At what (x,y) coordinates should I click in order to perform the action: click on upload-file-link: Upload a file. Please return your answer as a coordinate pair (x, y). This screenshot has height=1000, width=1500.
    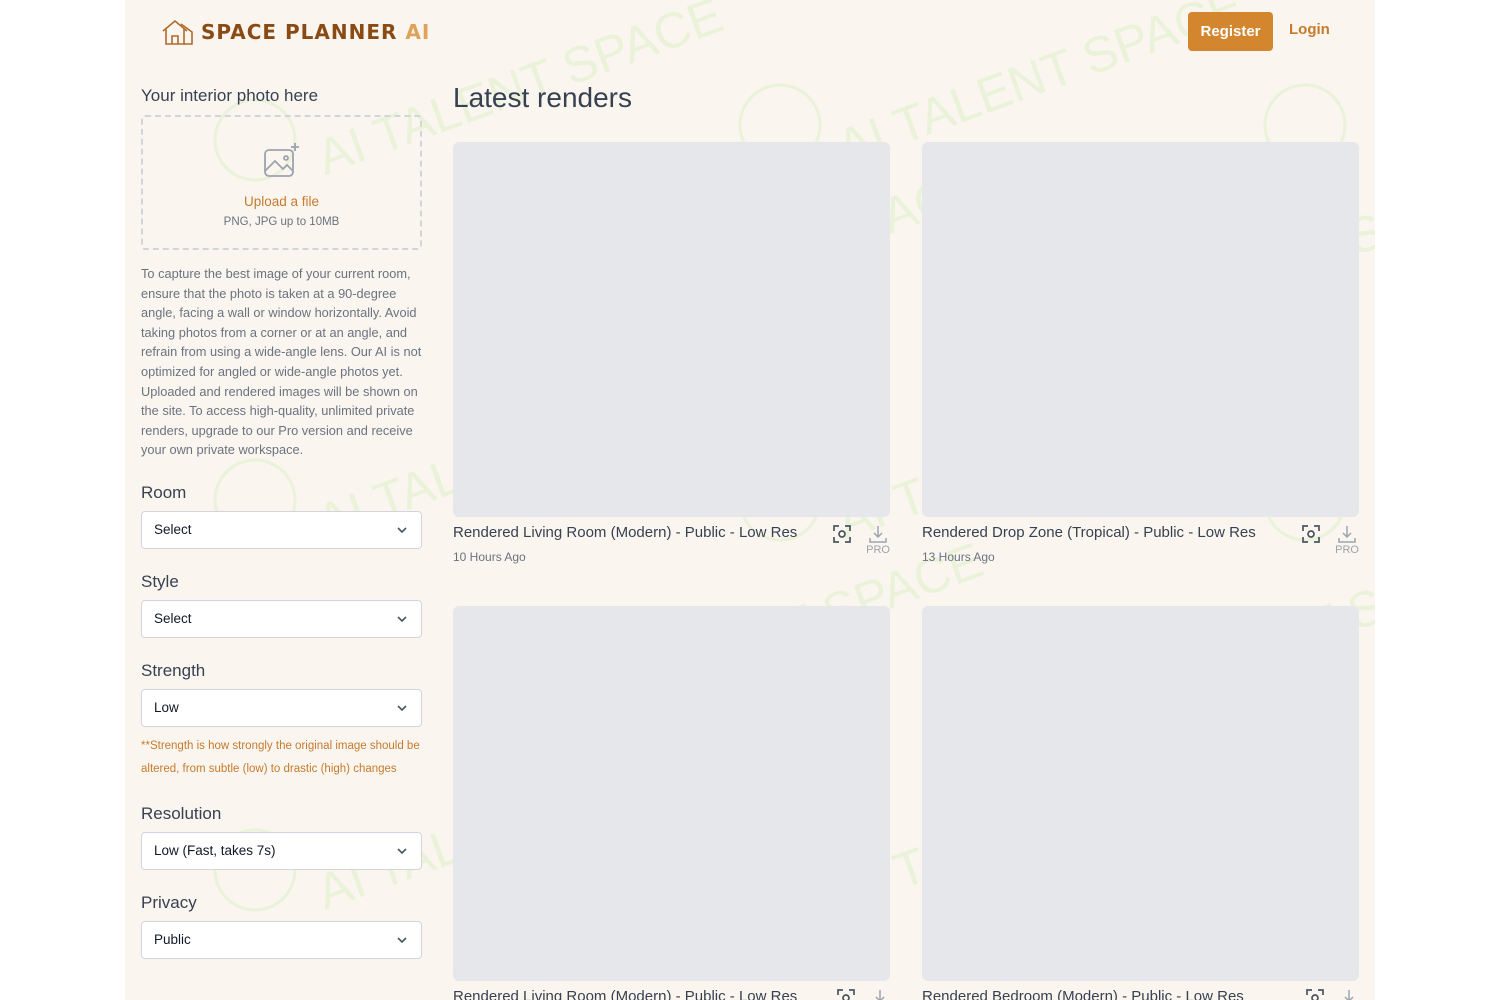
    Looking at the image, I should click on (281, 201).